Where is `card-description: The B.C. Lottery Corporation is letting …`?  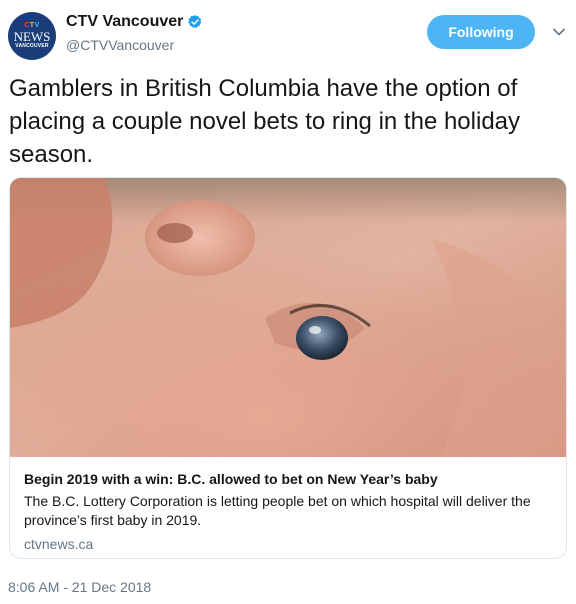 card-description: The B.C. Lottery Corporation is letting … is located at coordinates (277, 510).